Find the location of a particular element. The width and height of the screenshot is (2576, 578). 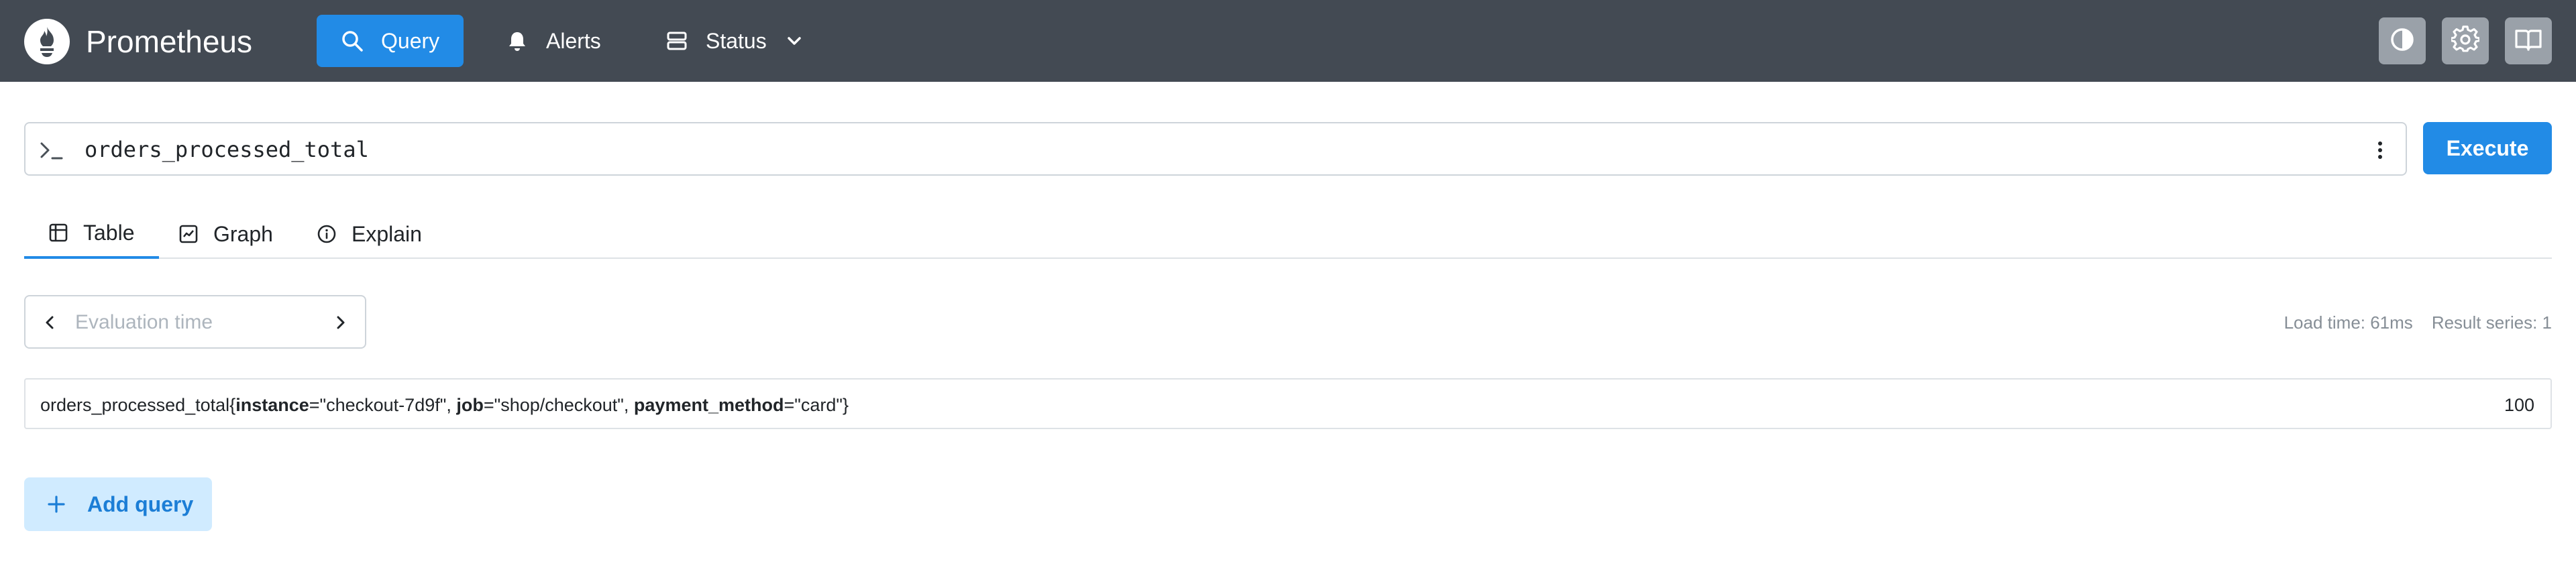

chevron-left-icon is located at coordinates (50, 322).